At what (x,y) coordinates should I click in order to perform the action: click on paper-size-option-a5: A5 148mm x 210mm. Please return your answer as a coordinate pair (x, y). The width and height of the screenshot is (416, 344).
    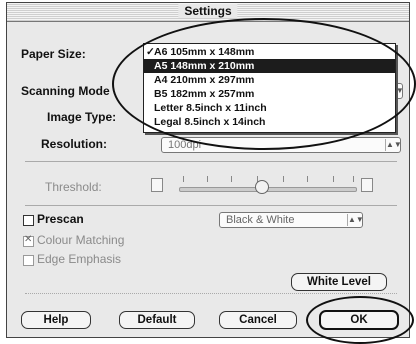
    Looking at the image, I should click on (269, 66).